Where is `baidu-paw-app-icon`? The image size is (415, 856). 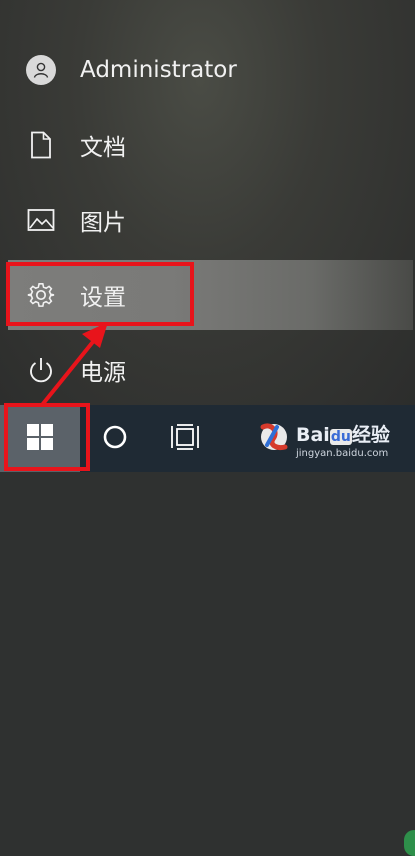
baidu-paw-app-icon is located at coordinates (274, 439).